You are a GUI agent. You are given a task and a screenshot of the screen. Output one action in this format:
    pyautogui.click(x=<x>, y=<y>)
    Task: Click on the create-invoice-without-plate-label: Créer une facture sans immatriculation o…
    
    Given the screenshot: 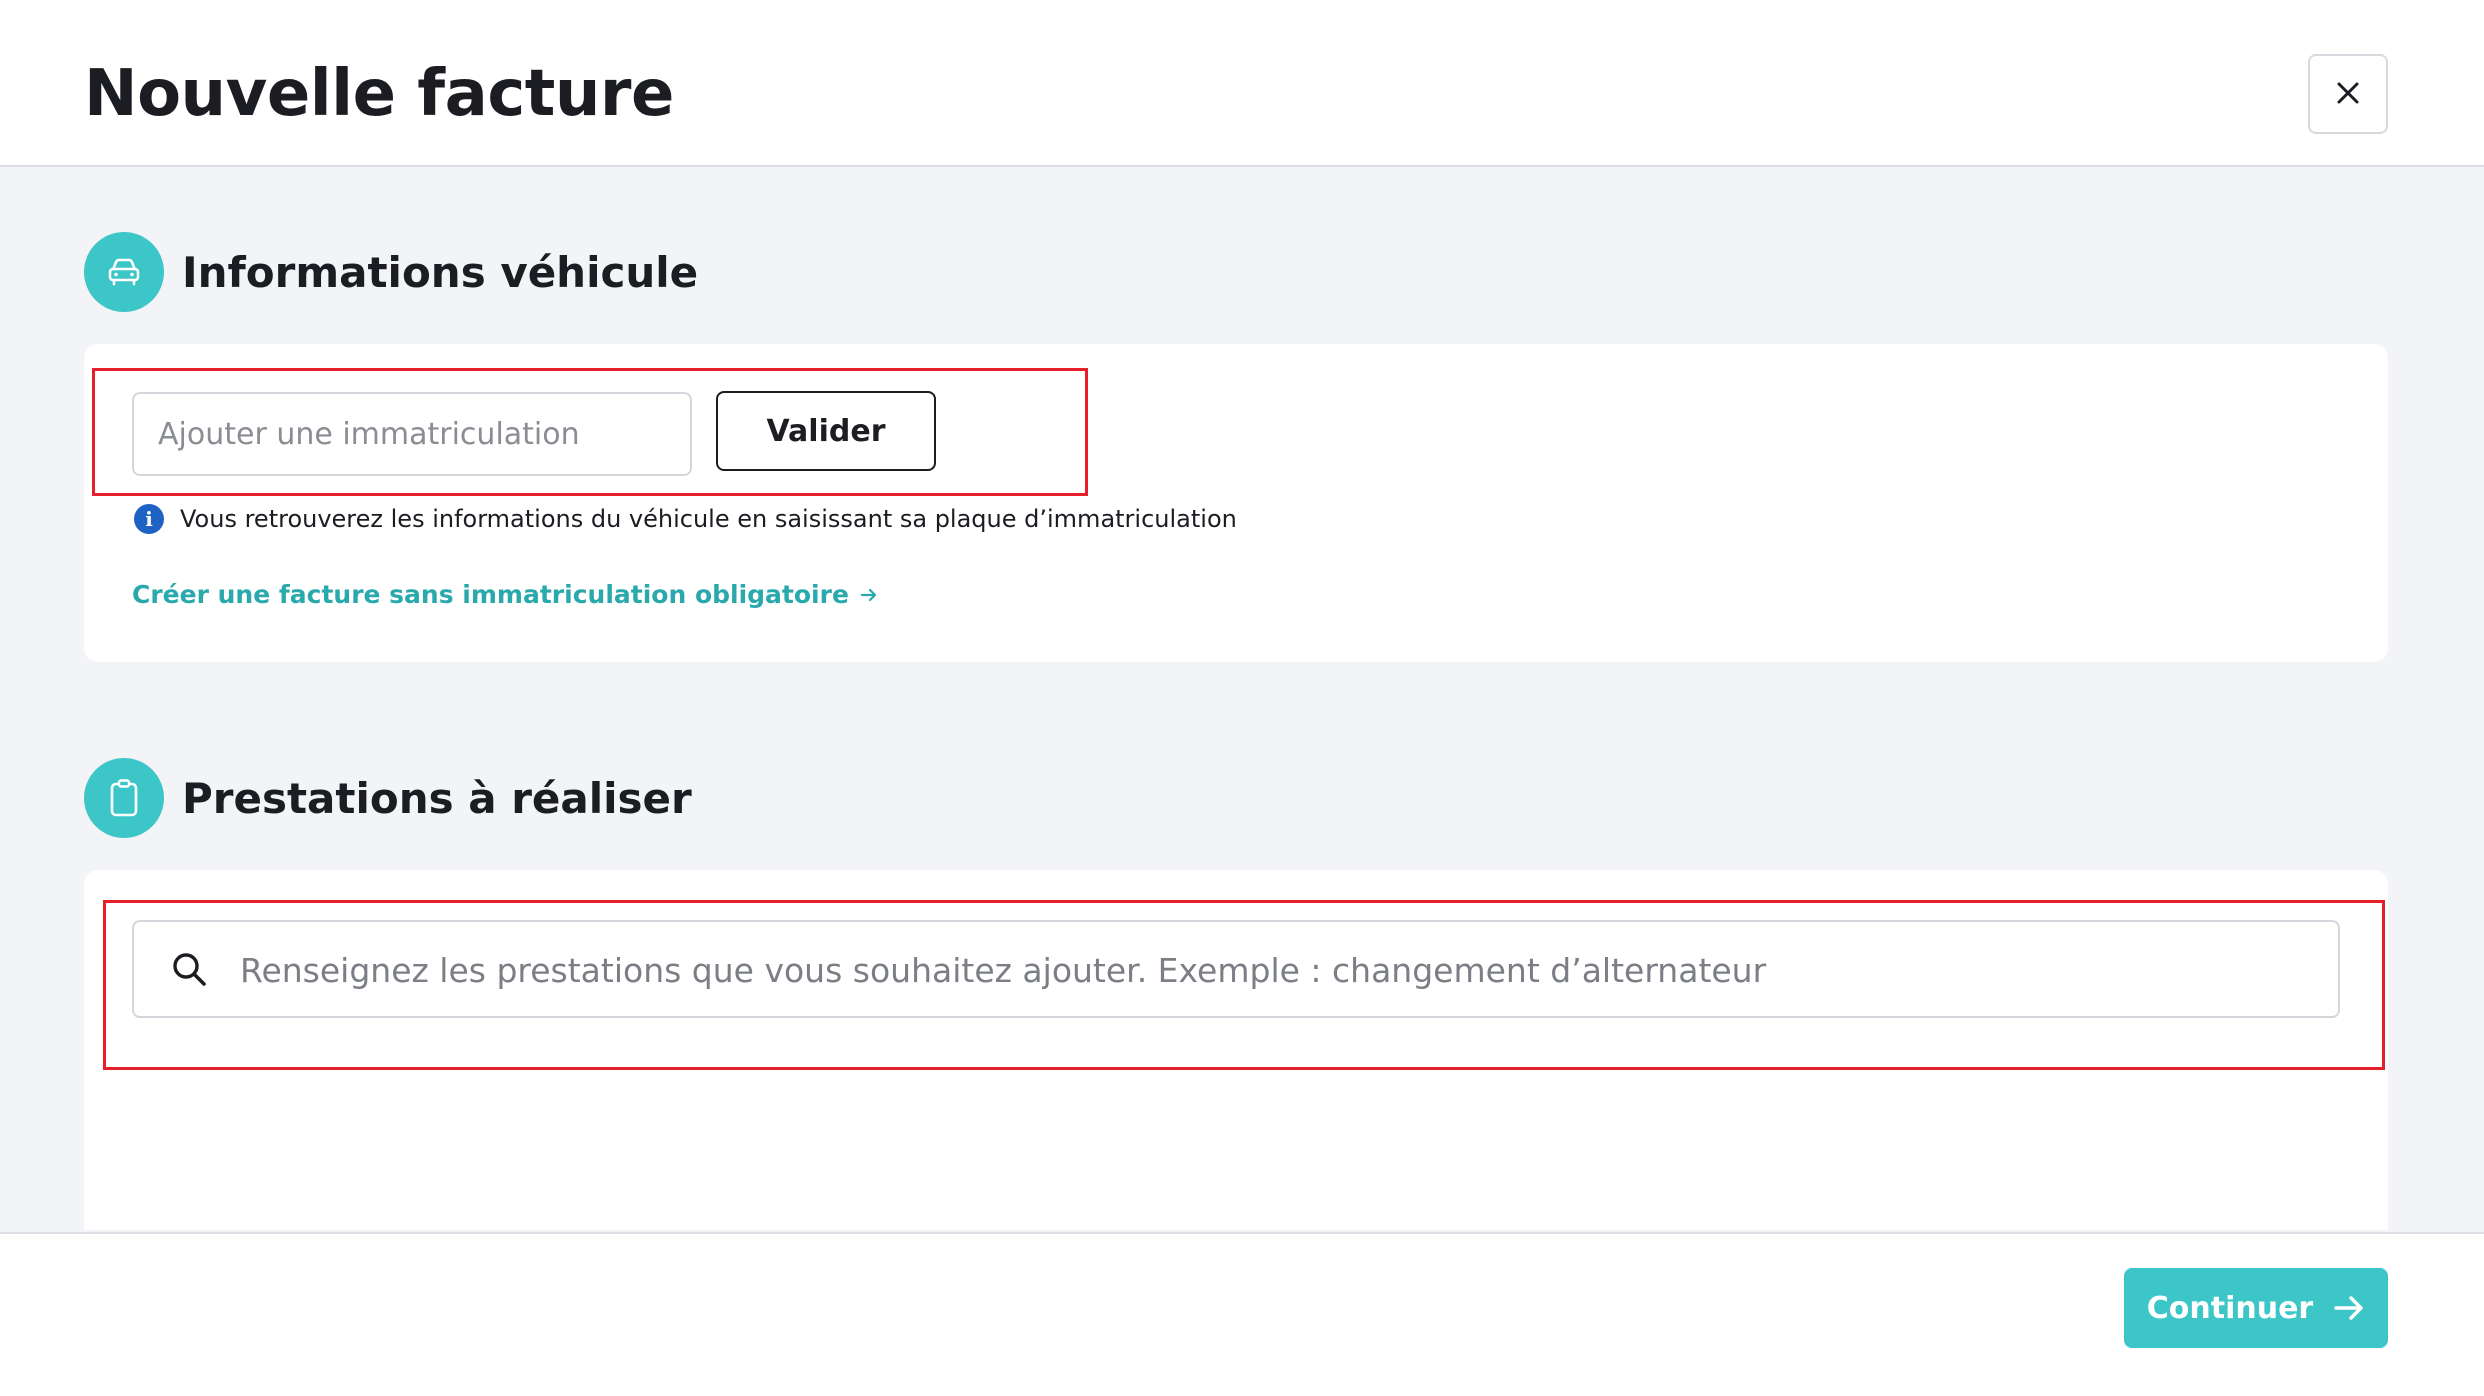 What is the action you would take?
    pyautogui.click(x=490, y=594)
    